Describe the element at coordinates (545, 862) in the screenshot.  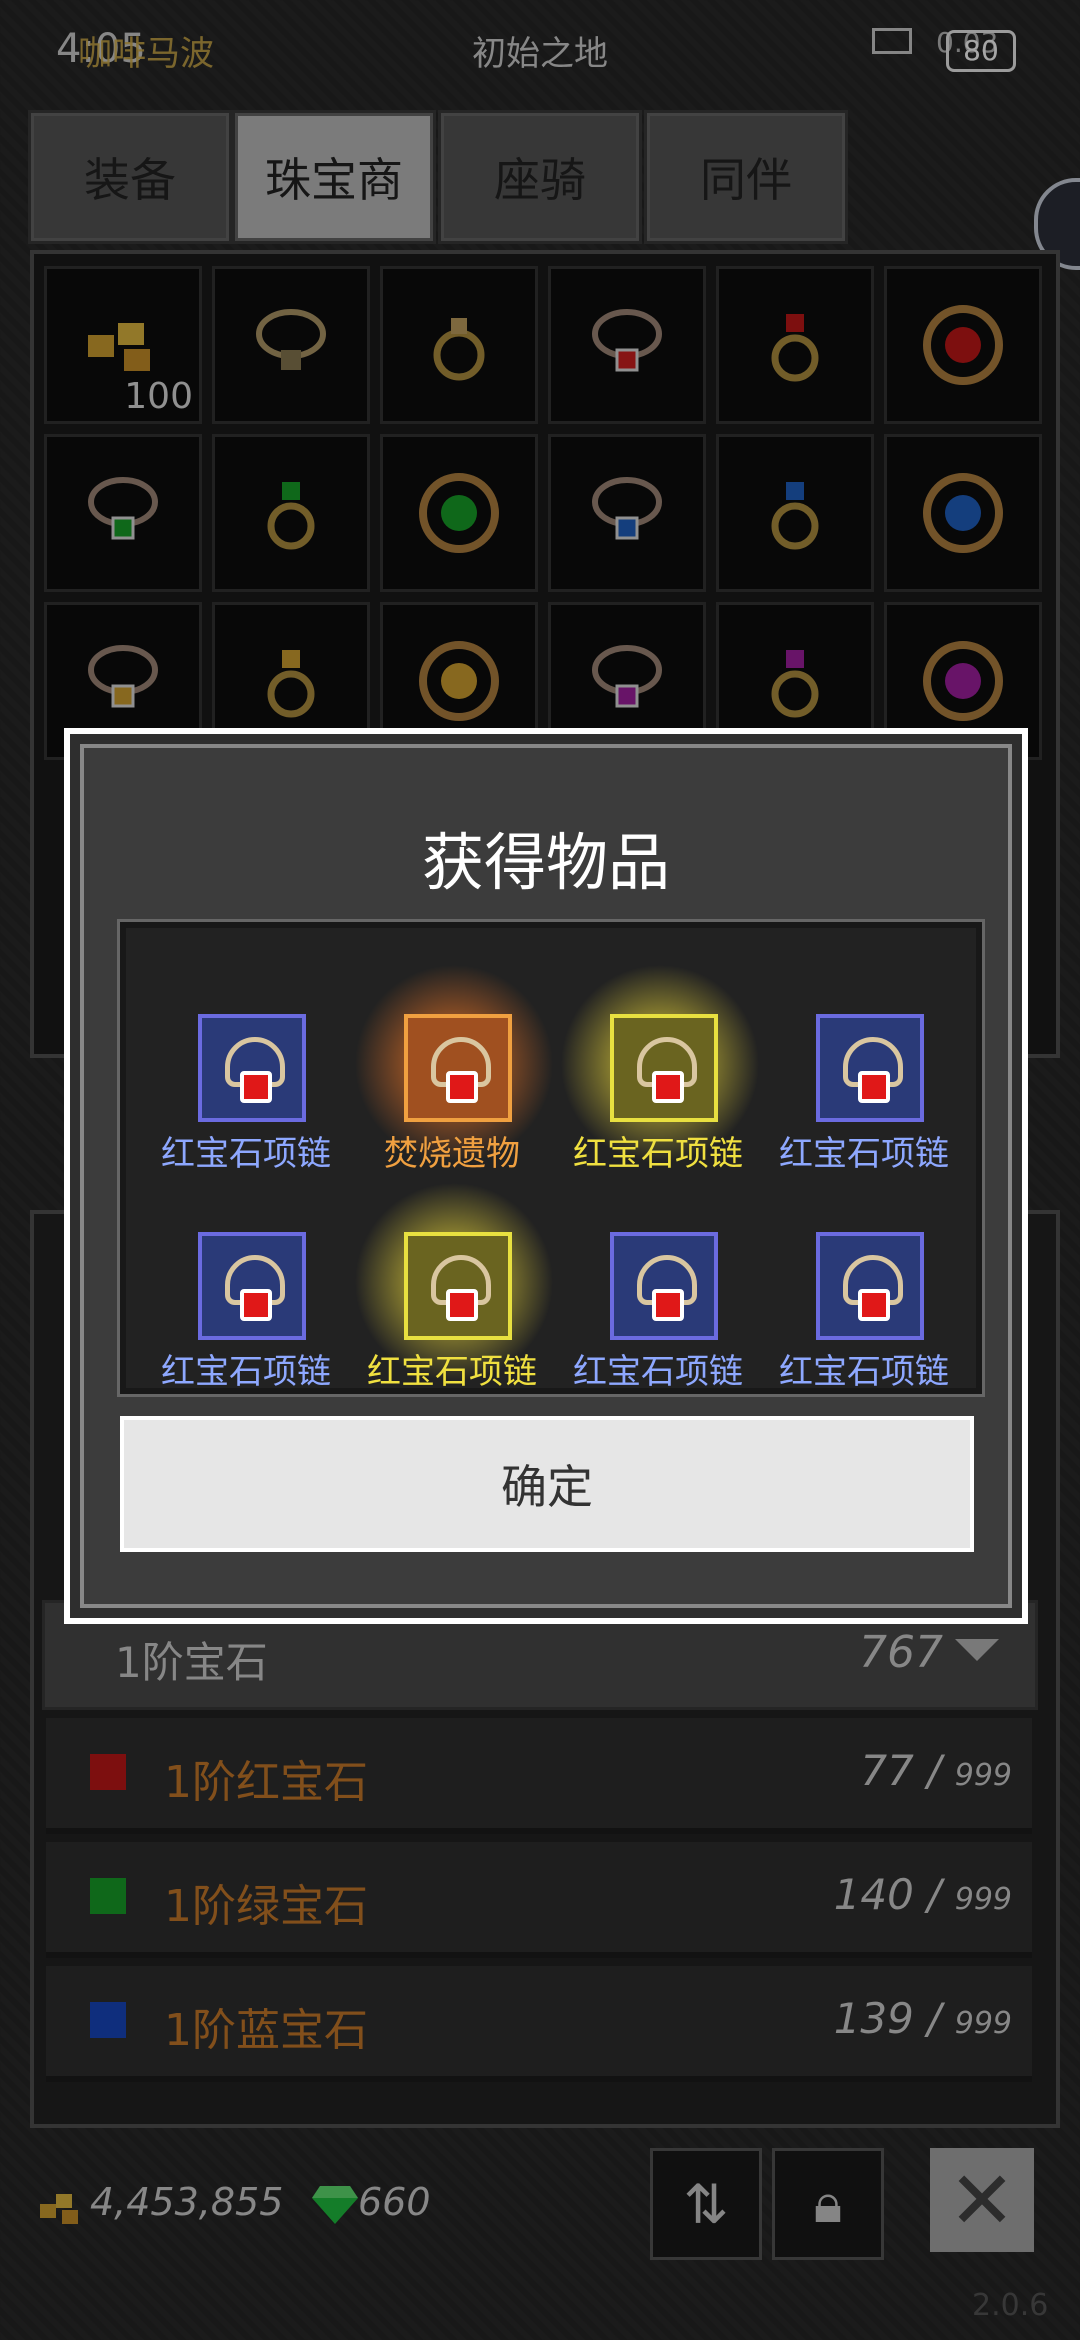
I see `dialog-title: 获得物品` at that location.